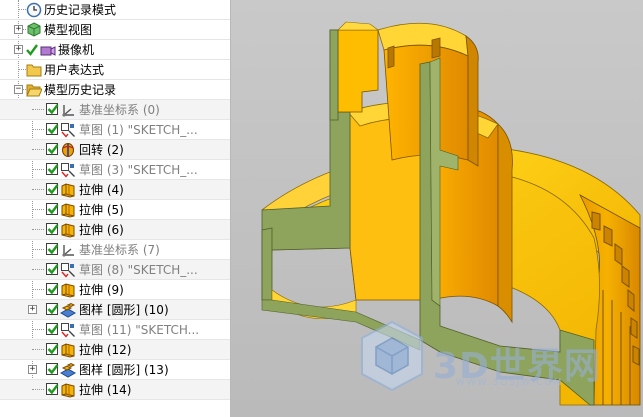 This screenshot has height=417, width=643. What do you see at coordinates (115, 30) in the screenshot?
I see `tree-node-model-views: + 模型视图` at bounding box center [115, 30].